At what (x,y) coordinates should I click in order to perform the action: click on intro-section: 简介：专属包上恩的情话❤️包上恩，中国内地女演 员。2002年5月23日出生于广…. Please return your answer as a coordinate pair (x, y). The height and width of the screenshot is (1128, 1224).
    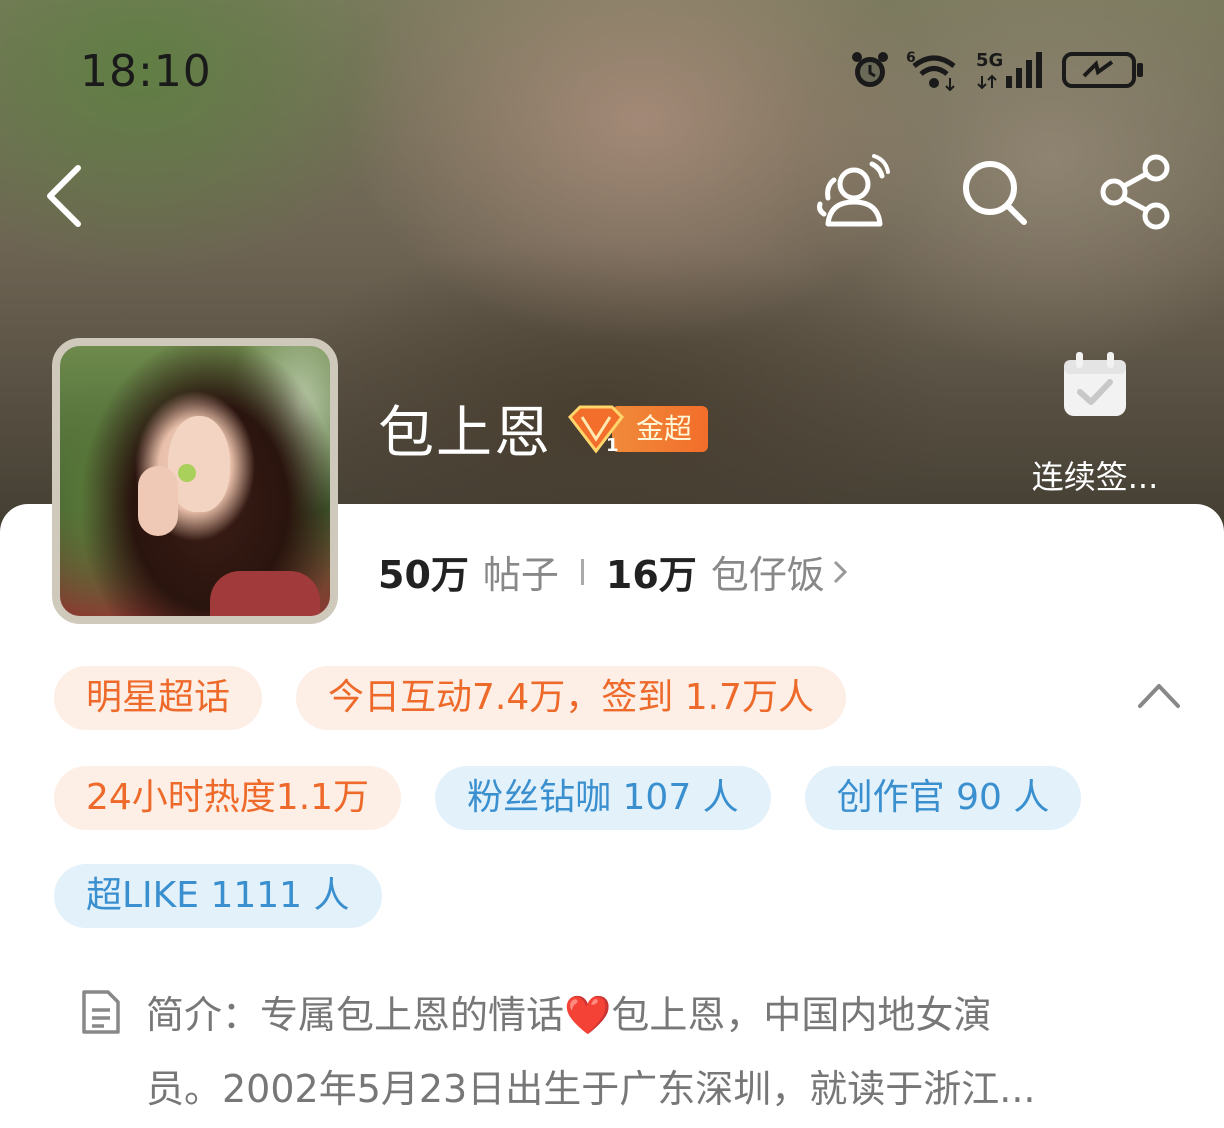
    Looking at the image, I should click on (625, 1052).